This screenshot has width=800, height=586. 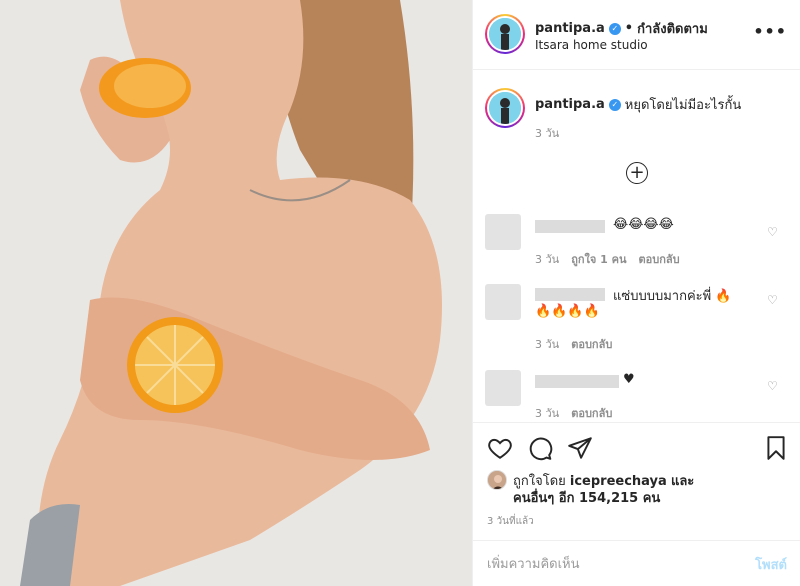 I want to click on comment-text-line2: 🔥🔥🔥🔥, so click(x=567, y=311).